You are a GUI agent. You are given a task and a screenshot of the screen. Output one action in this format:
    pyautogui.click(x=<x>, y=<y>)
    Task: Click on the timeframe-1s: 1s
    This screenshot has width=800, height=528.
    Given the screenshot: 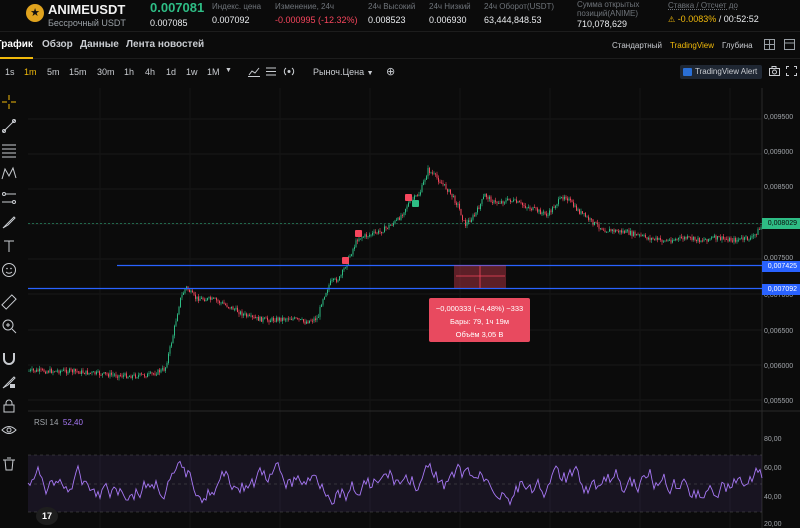 What is the action you would take?
    pyautogui.click(x=10, y=72)
    